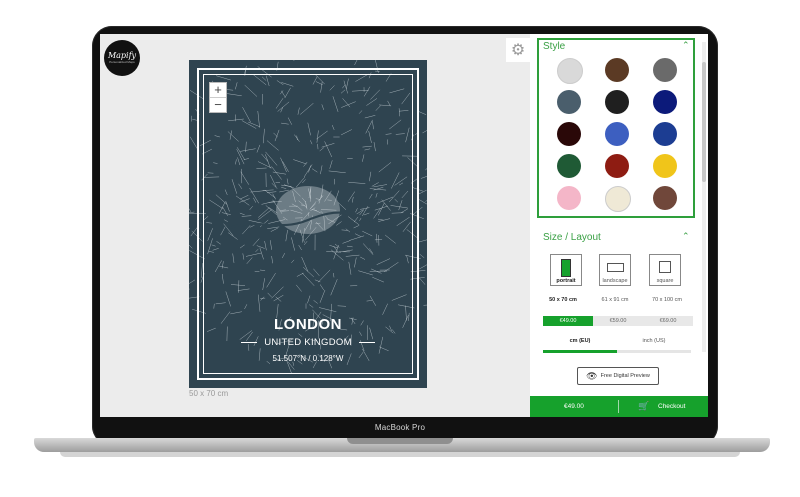 The width and height of the screenshot is (800, 497). I want to click on style-section-title: Style, so click(554, 46).